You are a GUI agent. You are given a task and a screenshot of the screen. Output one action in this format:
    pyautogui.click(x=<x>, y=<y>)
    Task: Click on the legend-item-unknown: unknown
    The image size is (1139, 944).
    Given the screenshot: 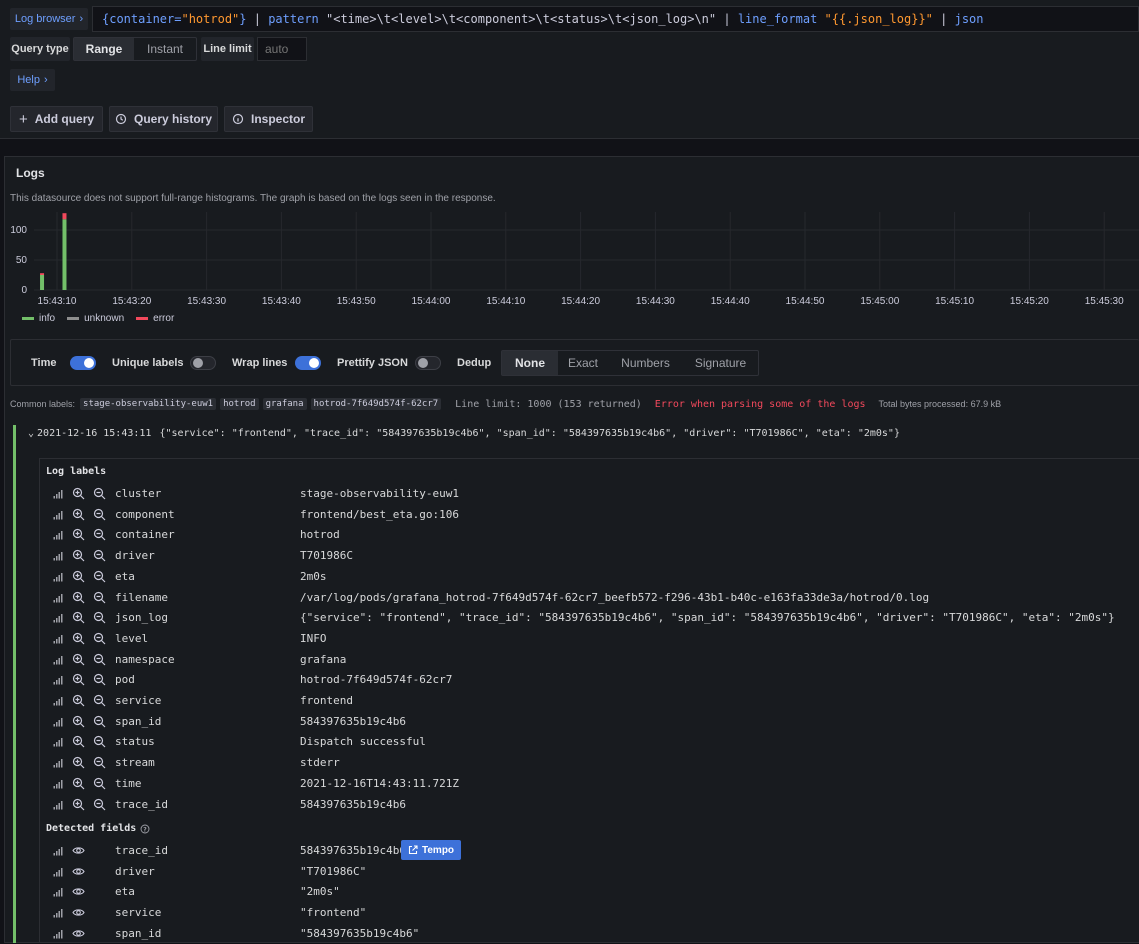 What is the action you would take?
    pyautogui.click(x=95, y=318)
    